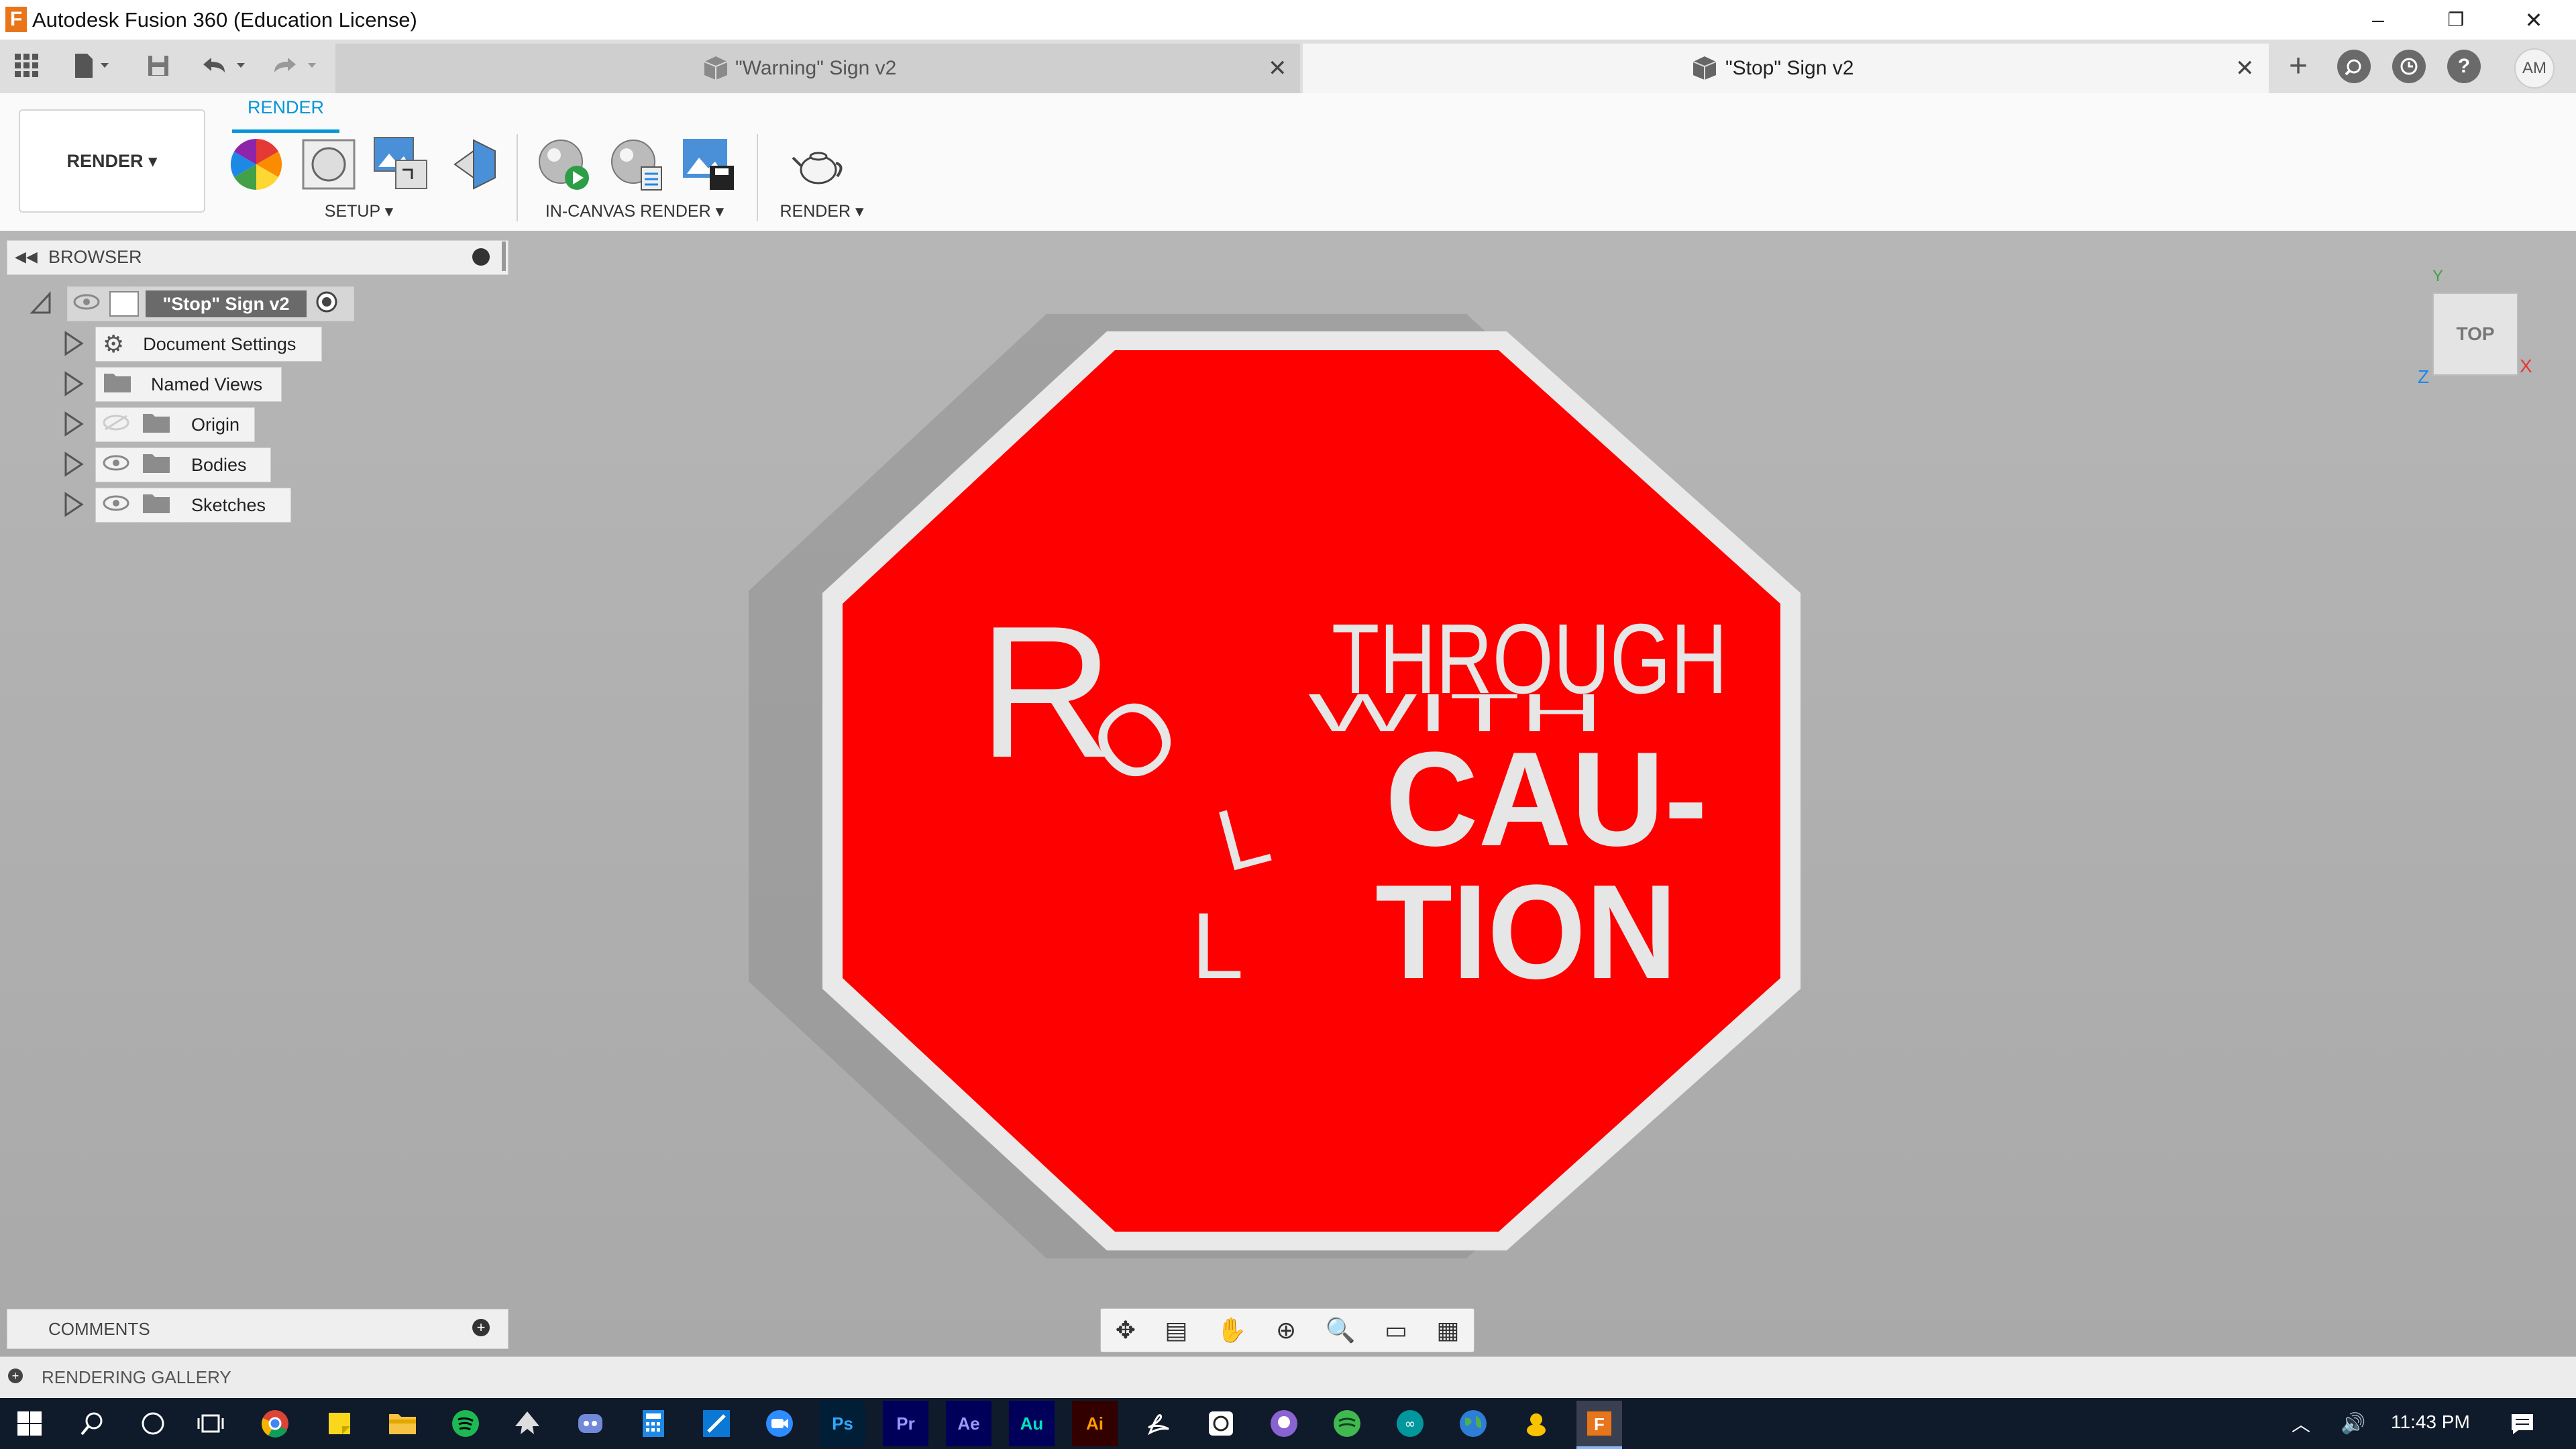 This screenshot has height=1449, width=2576. Describe the element at coordinates (2424, 376) in the screenshot. I see `axis-z-label: Z` at that location.